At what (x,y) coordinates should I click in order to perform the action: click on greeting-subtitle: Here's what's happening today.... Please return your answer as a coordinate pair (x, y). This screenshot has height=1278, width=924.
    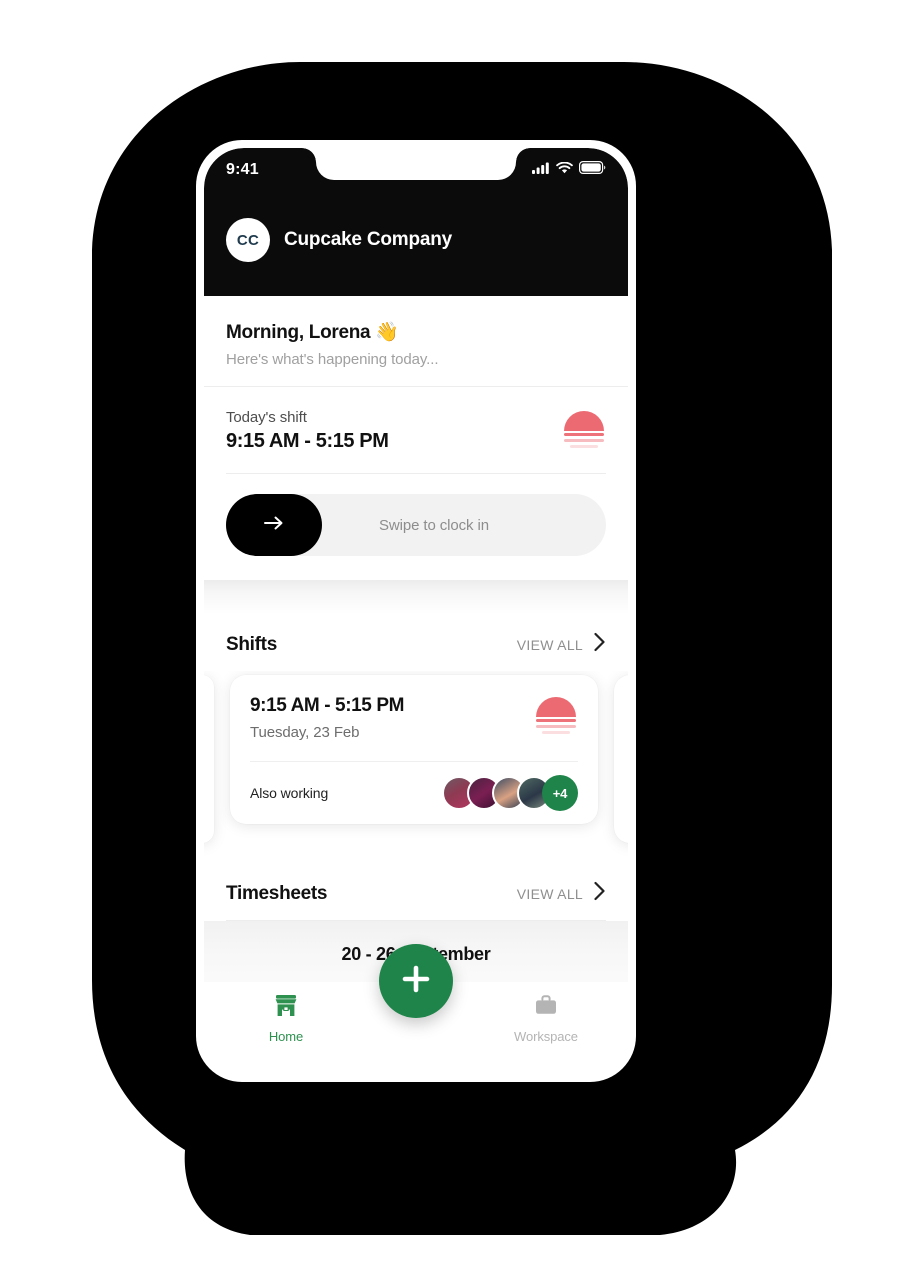
    Looking at the image, I should click on (332, 359).